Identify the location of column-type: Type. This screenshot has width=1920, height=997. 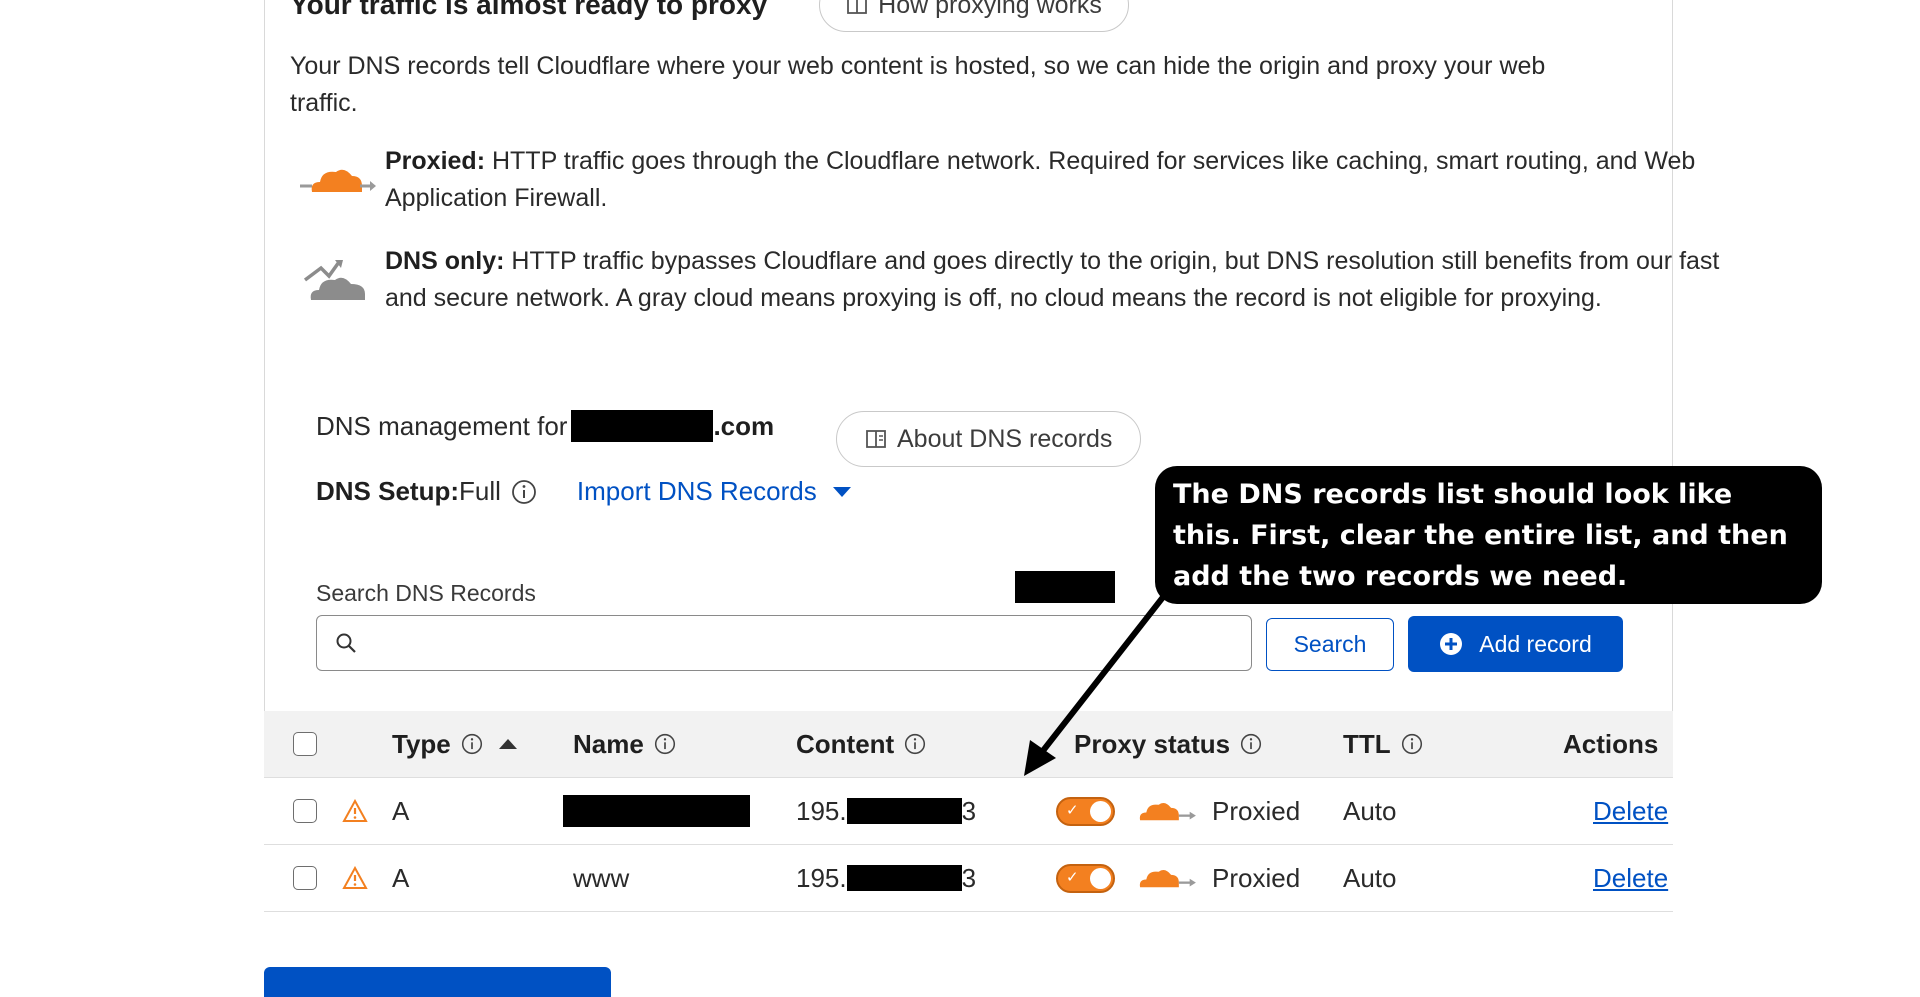
(455, 744).